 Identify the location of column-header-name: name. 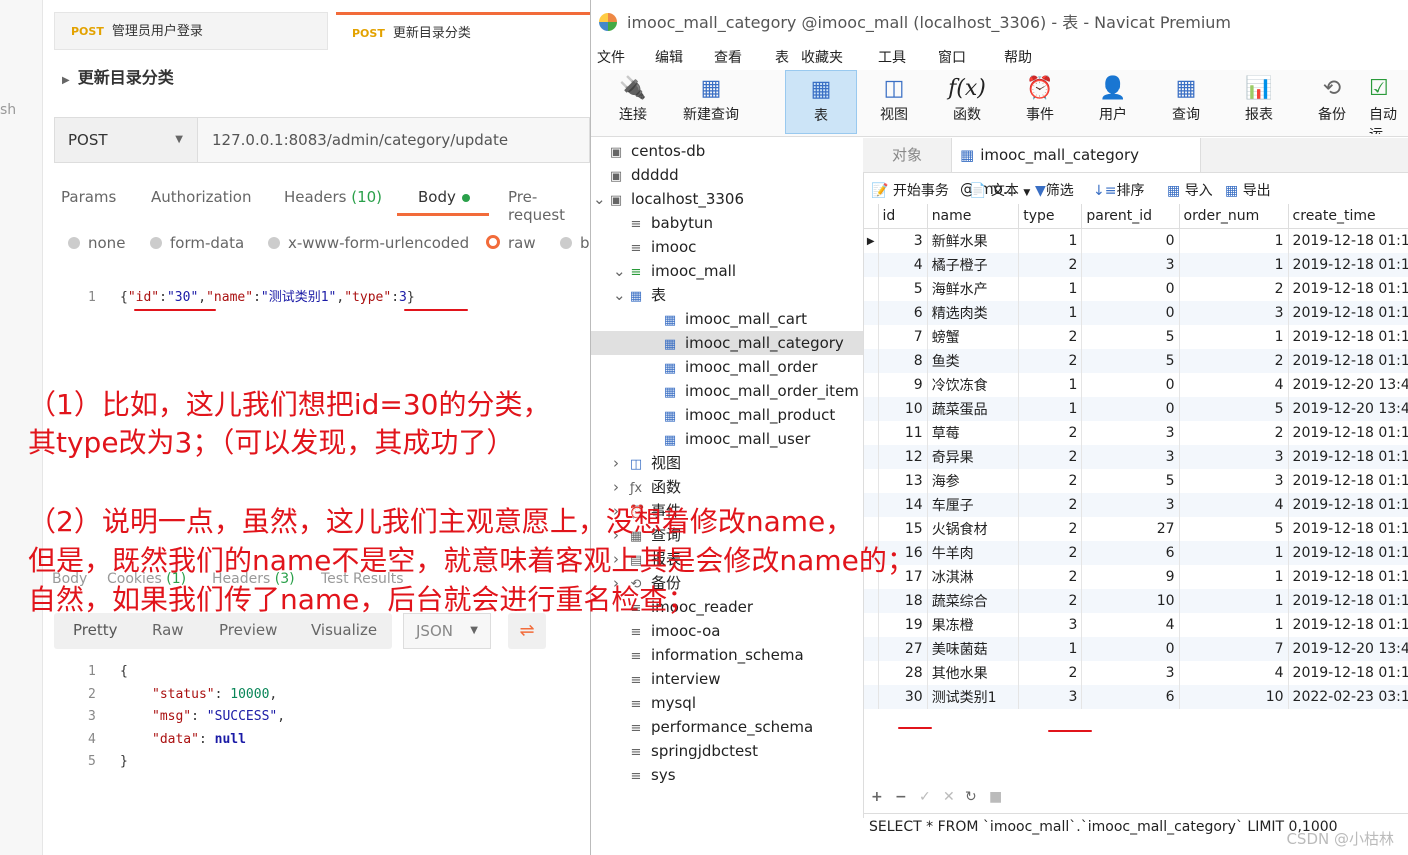
(973, 216).